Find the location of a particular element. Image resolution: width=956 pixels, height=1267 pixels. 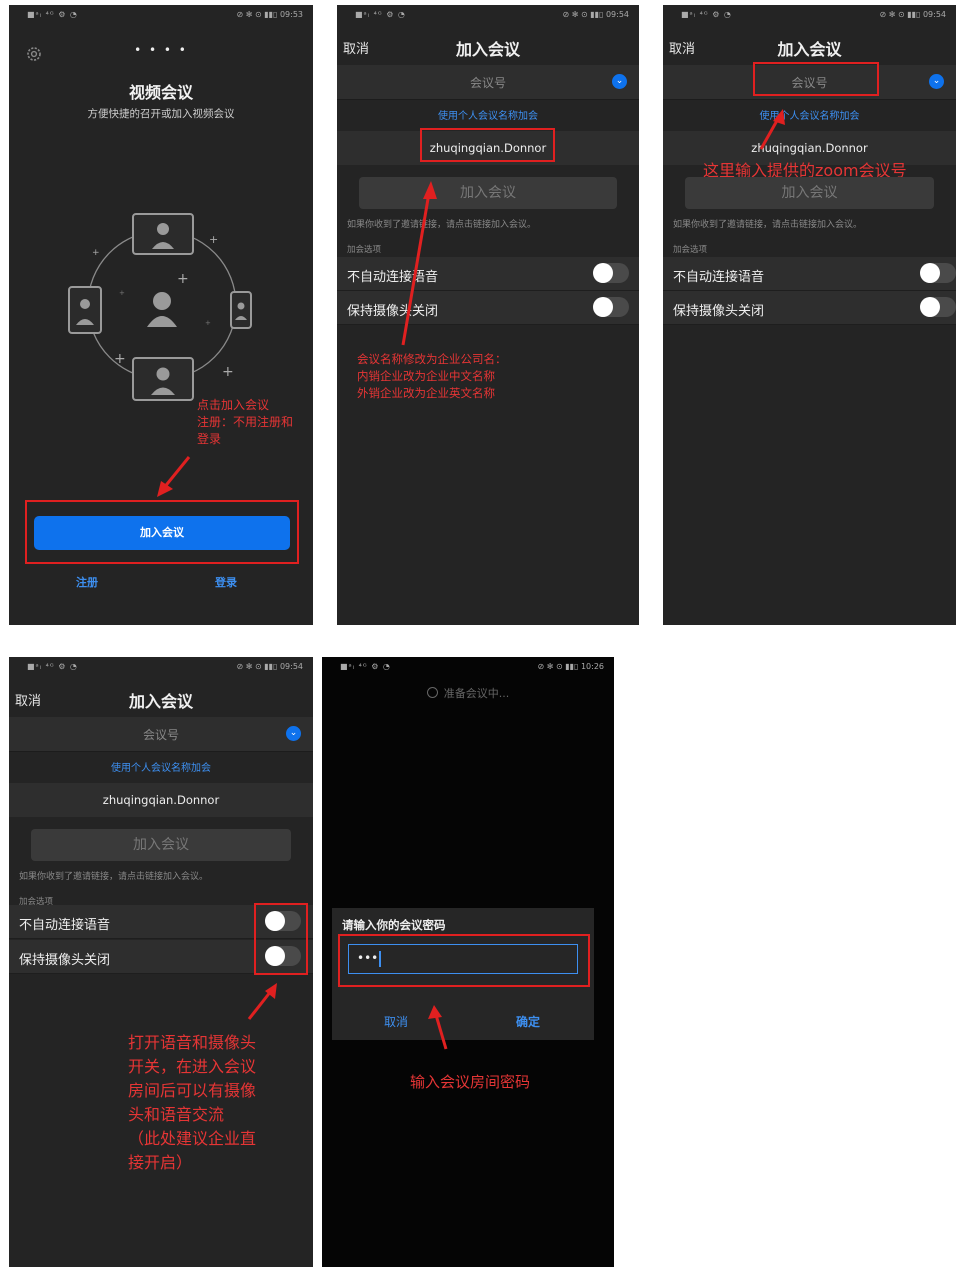

highlight-toggles-box is located at coordinates (281, 939).